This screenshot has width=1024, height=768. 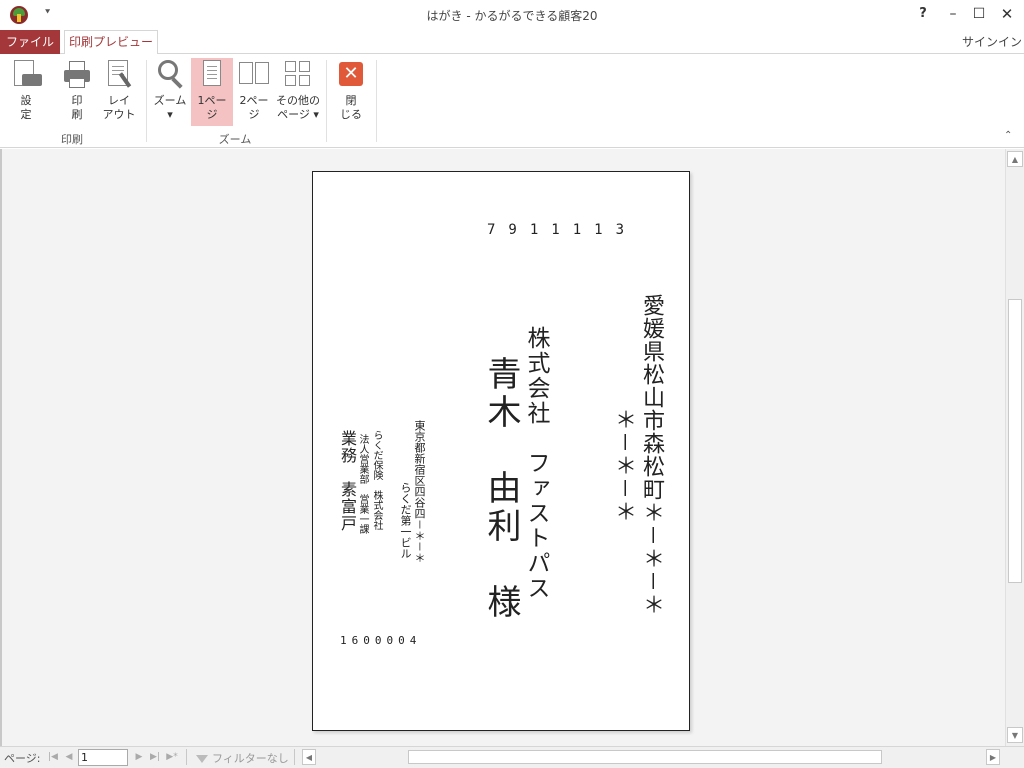 I want to click on horizontal-scroll-thumb, so click(x=645, y=757).